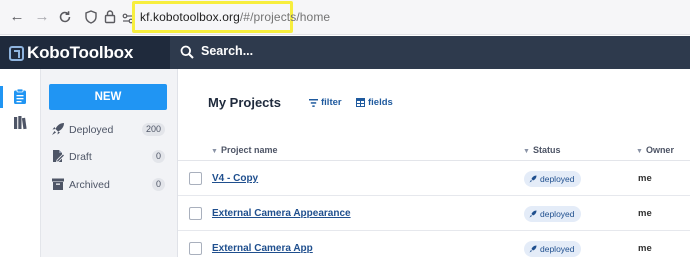 The height and width of the screenshot is (257, 690). I want to click on clipboard-icon, so click(20, 99).